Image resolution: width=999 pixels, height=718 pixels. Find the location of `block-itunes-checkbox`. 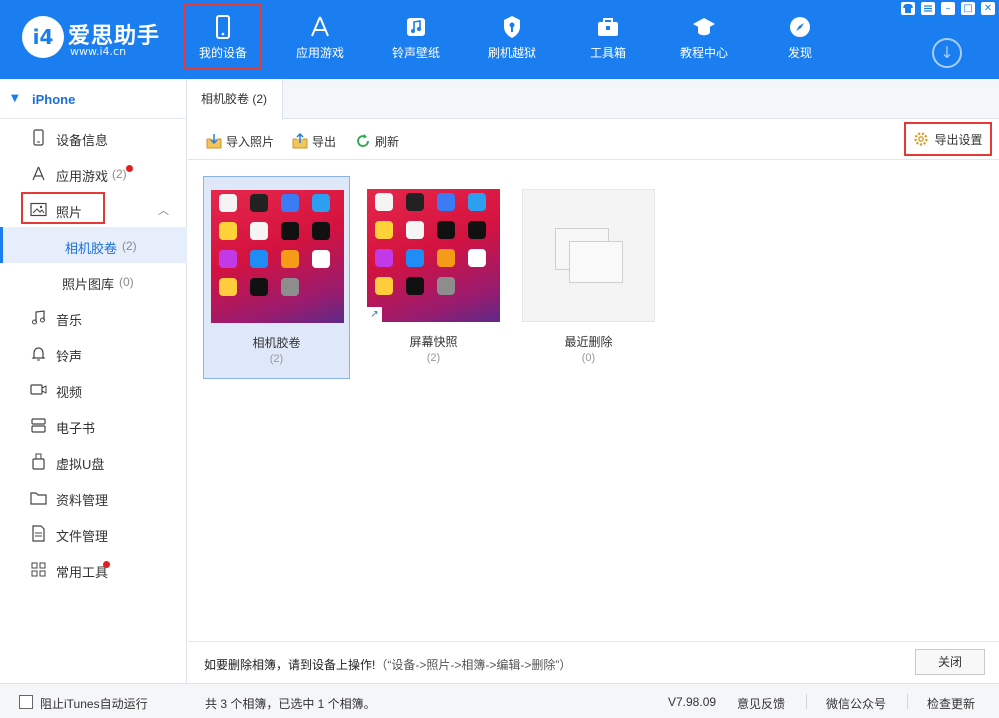

block-itunes-checkbox is located at coordinates (26, 702).